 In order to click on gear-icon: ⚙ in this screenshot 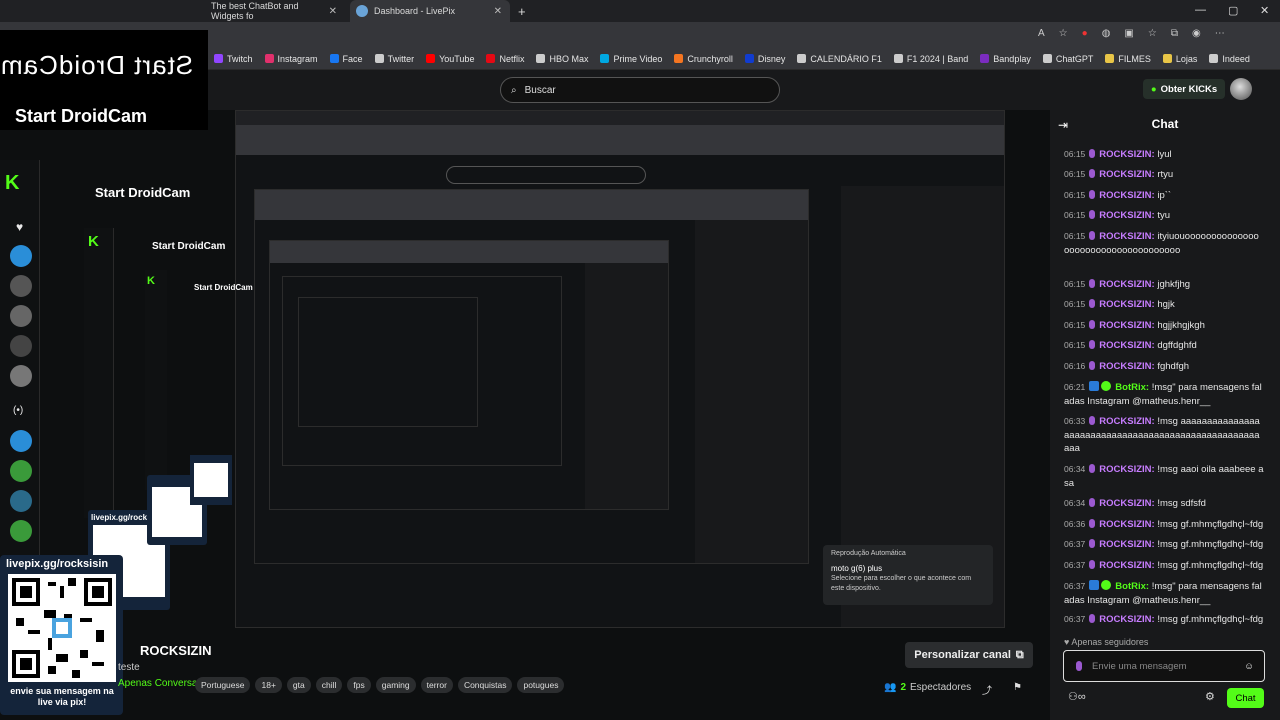, I will do `click(1210, 696)`.